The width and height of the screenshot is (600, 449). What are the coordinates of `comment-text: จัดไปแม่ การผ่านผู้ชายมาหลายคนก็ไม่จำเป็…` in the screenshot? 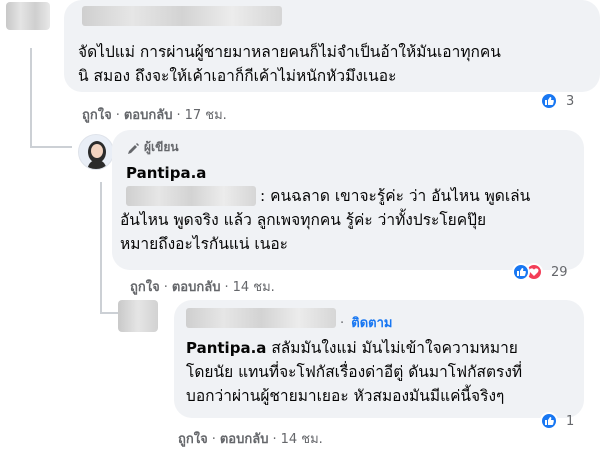 It's located at (338, 64).